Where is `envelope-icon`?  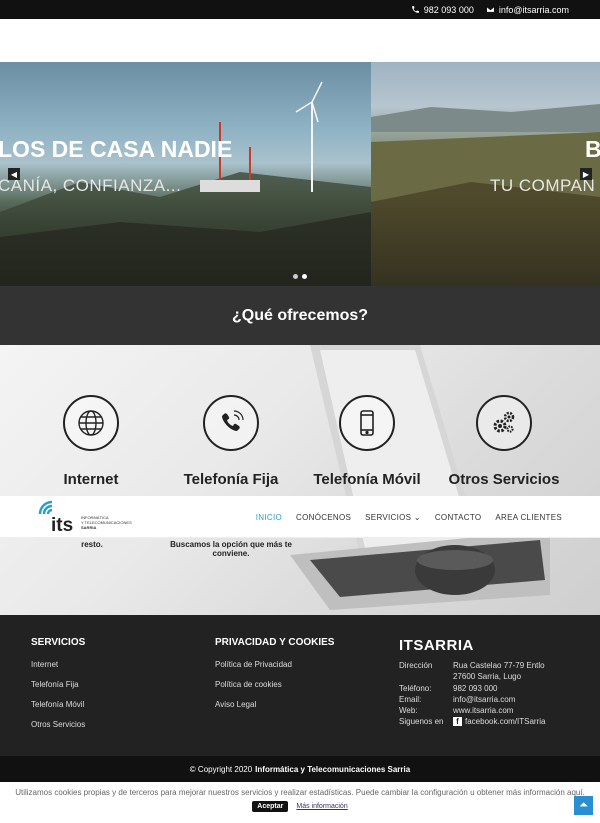
envelope-icon is located at coordinates (490, 9).